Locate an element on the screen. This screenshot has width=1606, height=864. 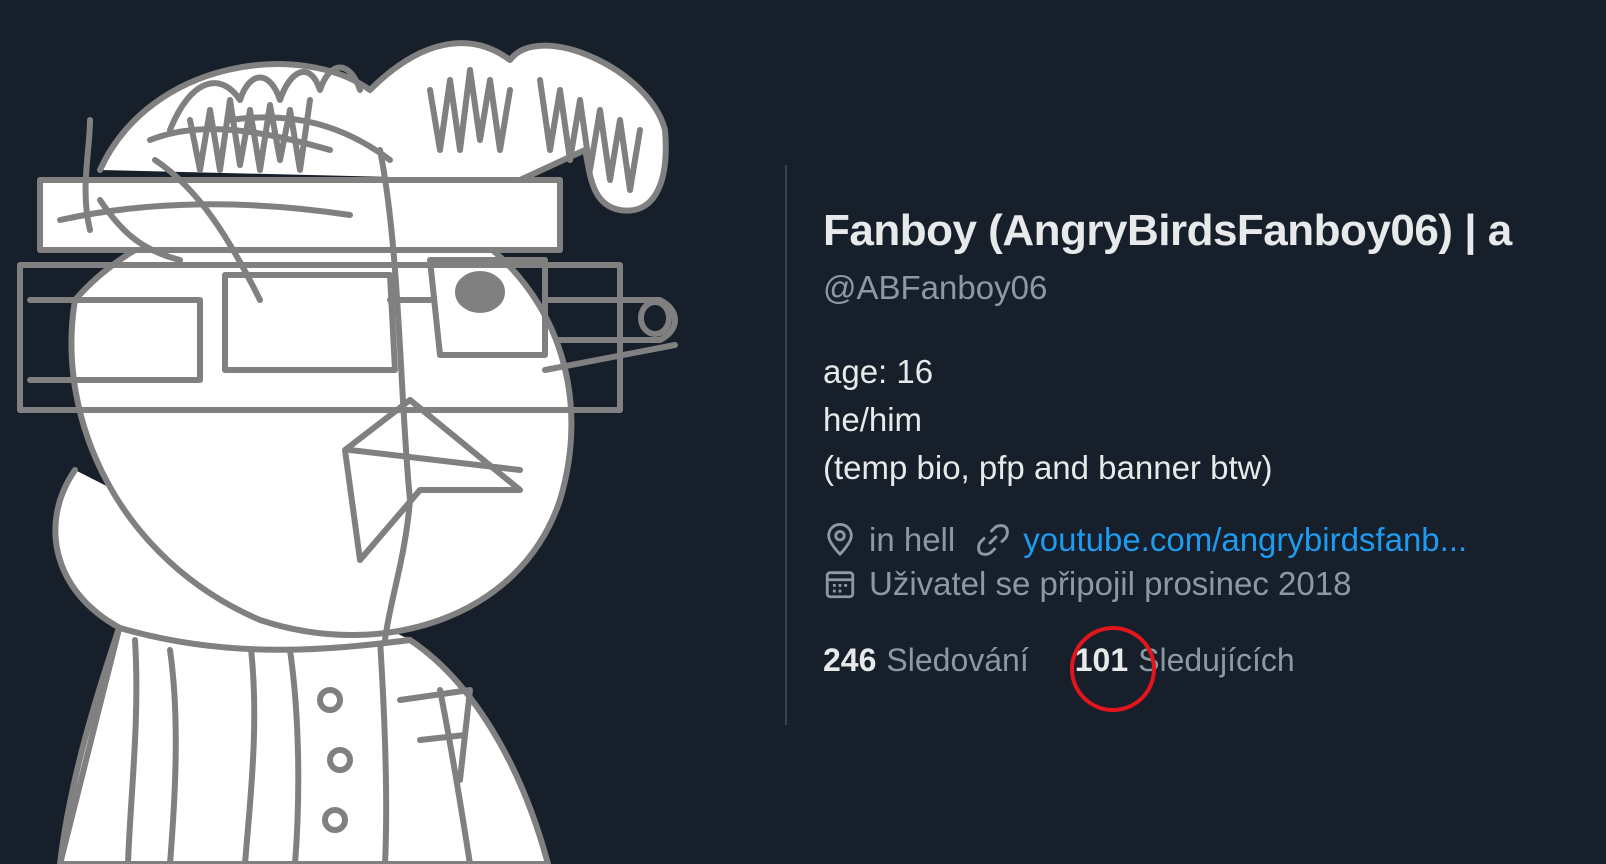
bio-line: age: 16 is located at coordinates (878, 371).